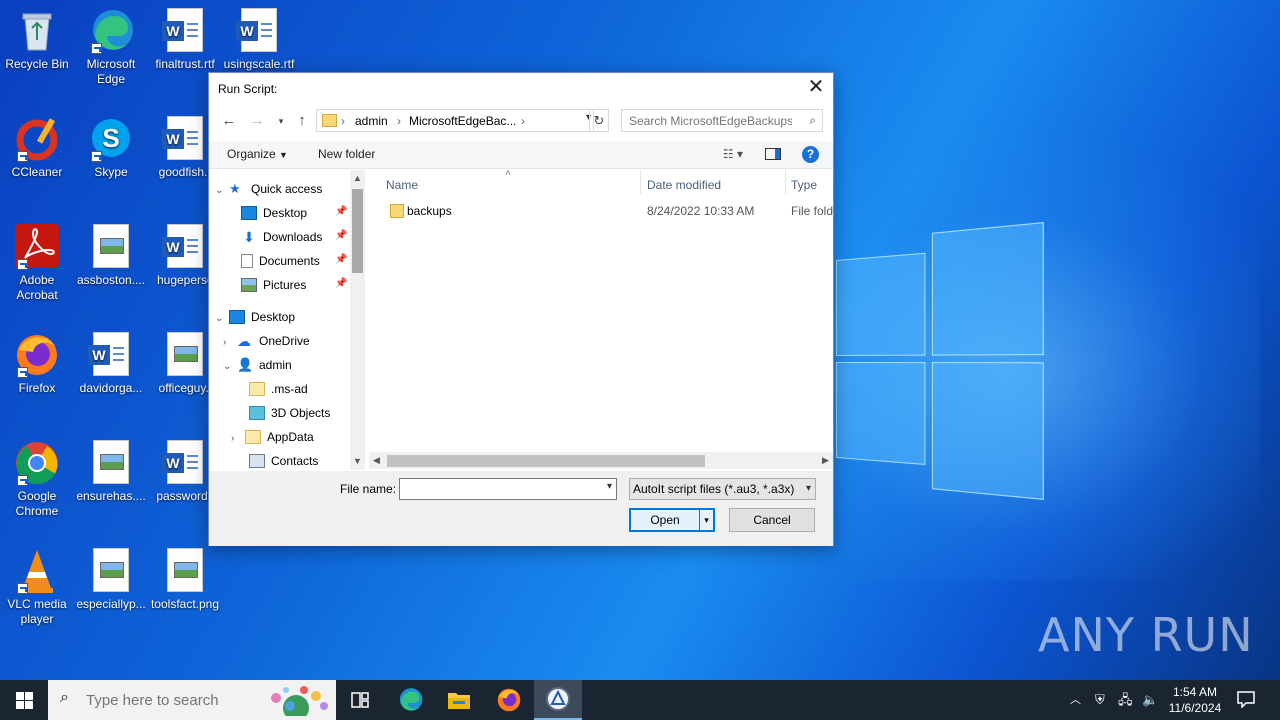  What do you see at coordinates (810, 154) in the screenshot?
I see `help-icon: ?` at bounding box center [810, 154].